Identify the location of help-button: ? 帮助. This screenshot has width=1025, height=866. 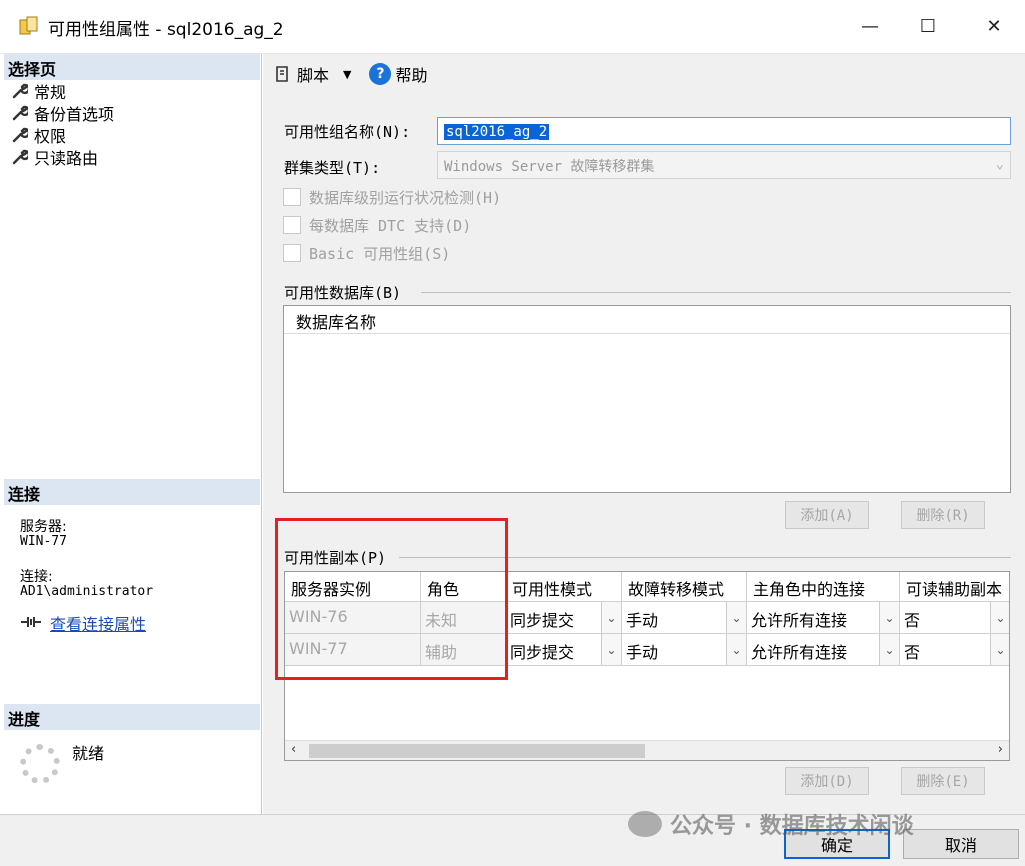
(398, 74).